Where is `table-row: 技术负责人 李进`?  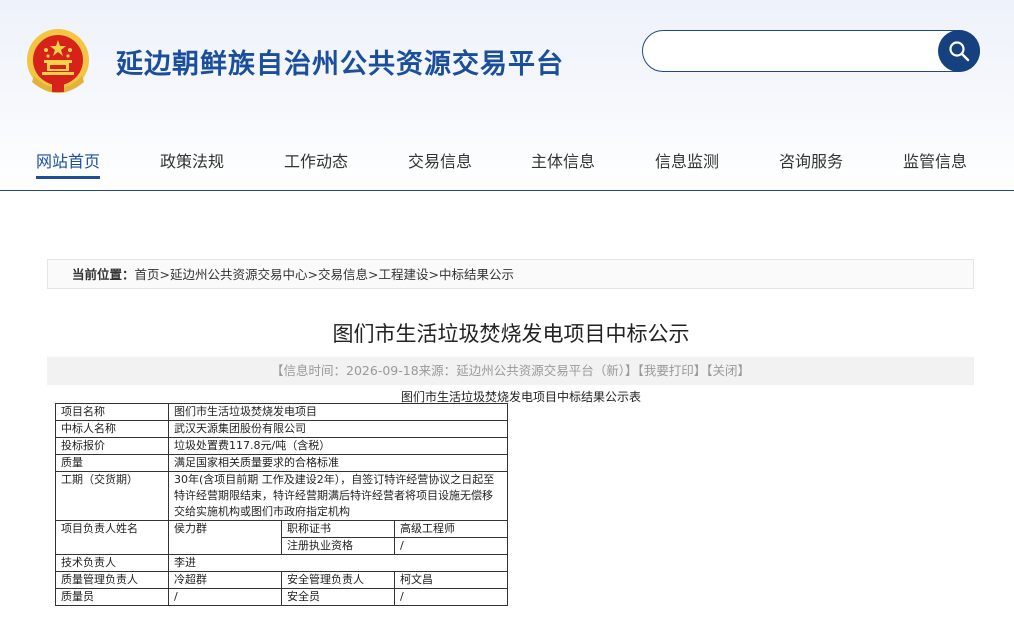
table-row: 技术负责人 李进 is located at coordinates (281, 563).